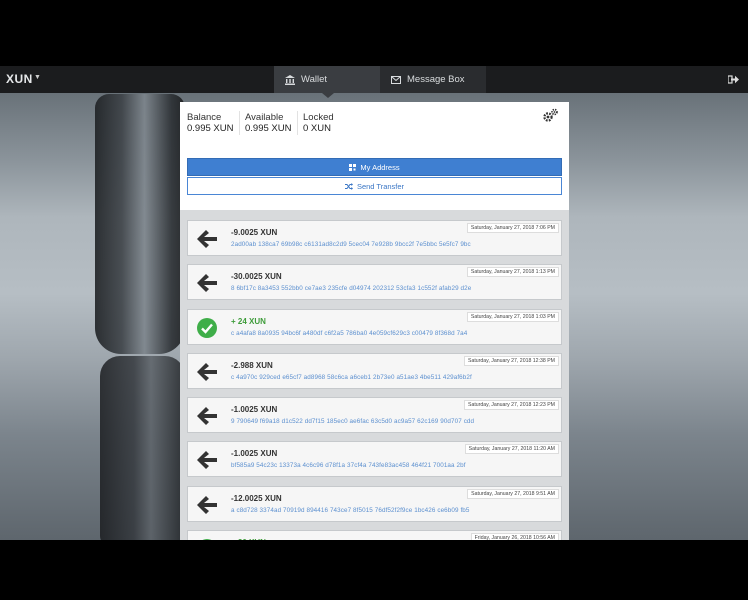  What do you see at coordinates (210, 128) in the screenshot?
I see `balance-value: 0.995 XUN` at bounding box center [210, 128].